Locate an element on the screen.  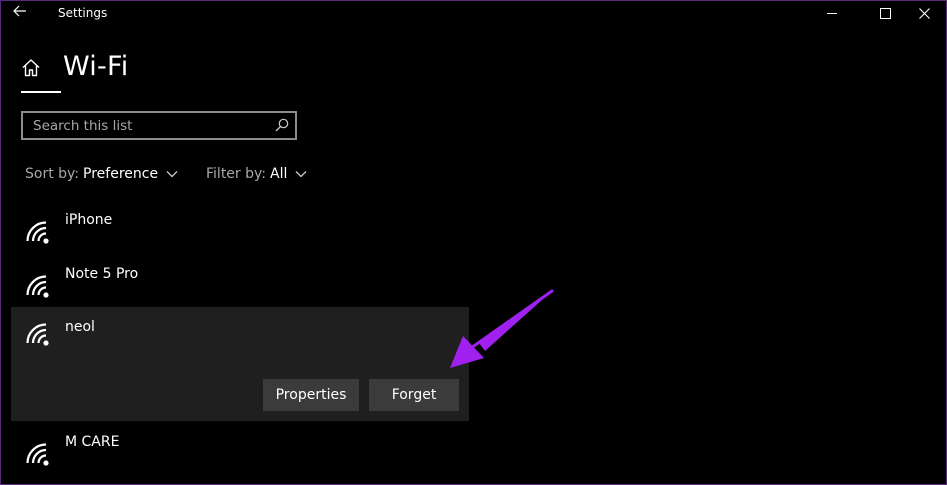
home-button is located at coordinates (31, 68).